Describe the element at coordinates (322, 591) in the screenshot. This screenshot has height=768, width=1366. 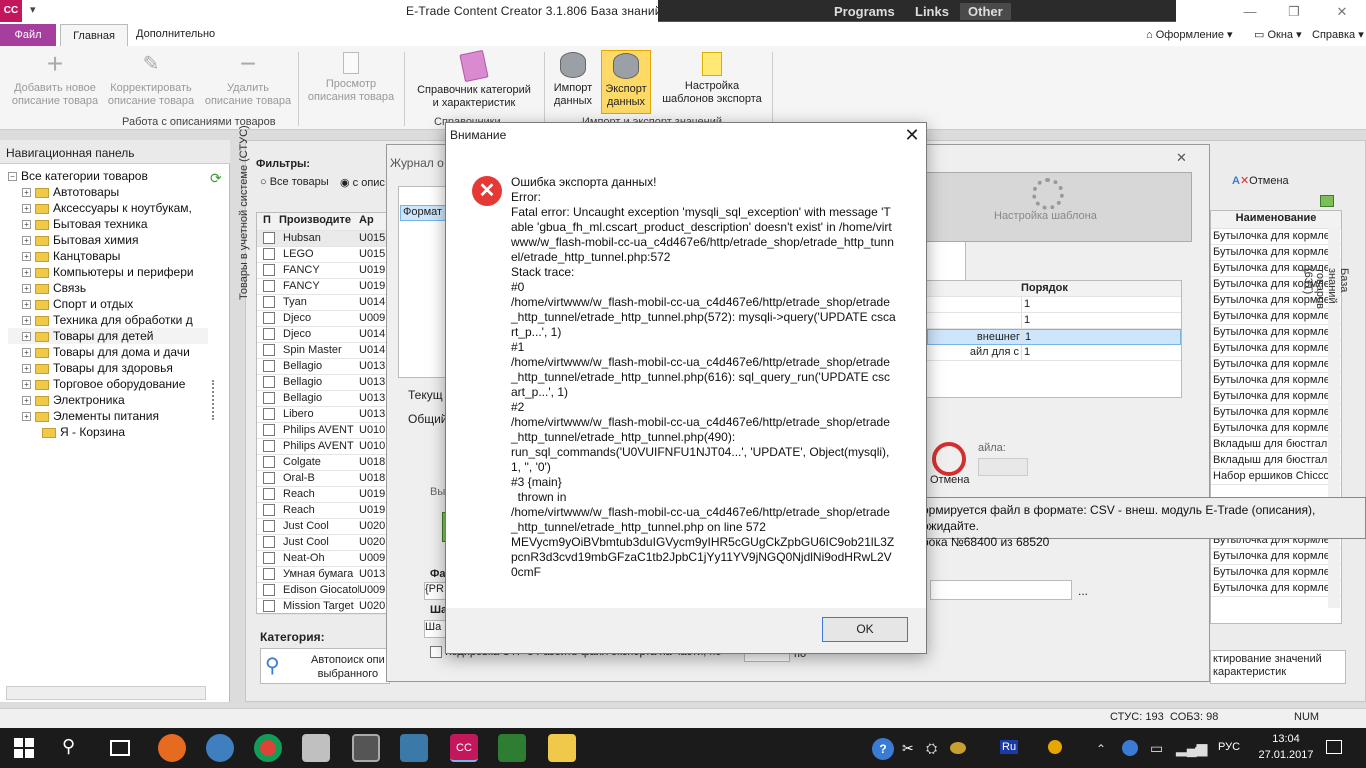
I see `table-row: Edison GiocatollU009` at that location.